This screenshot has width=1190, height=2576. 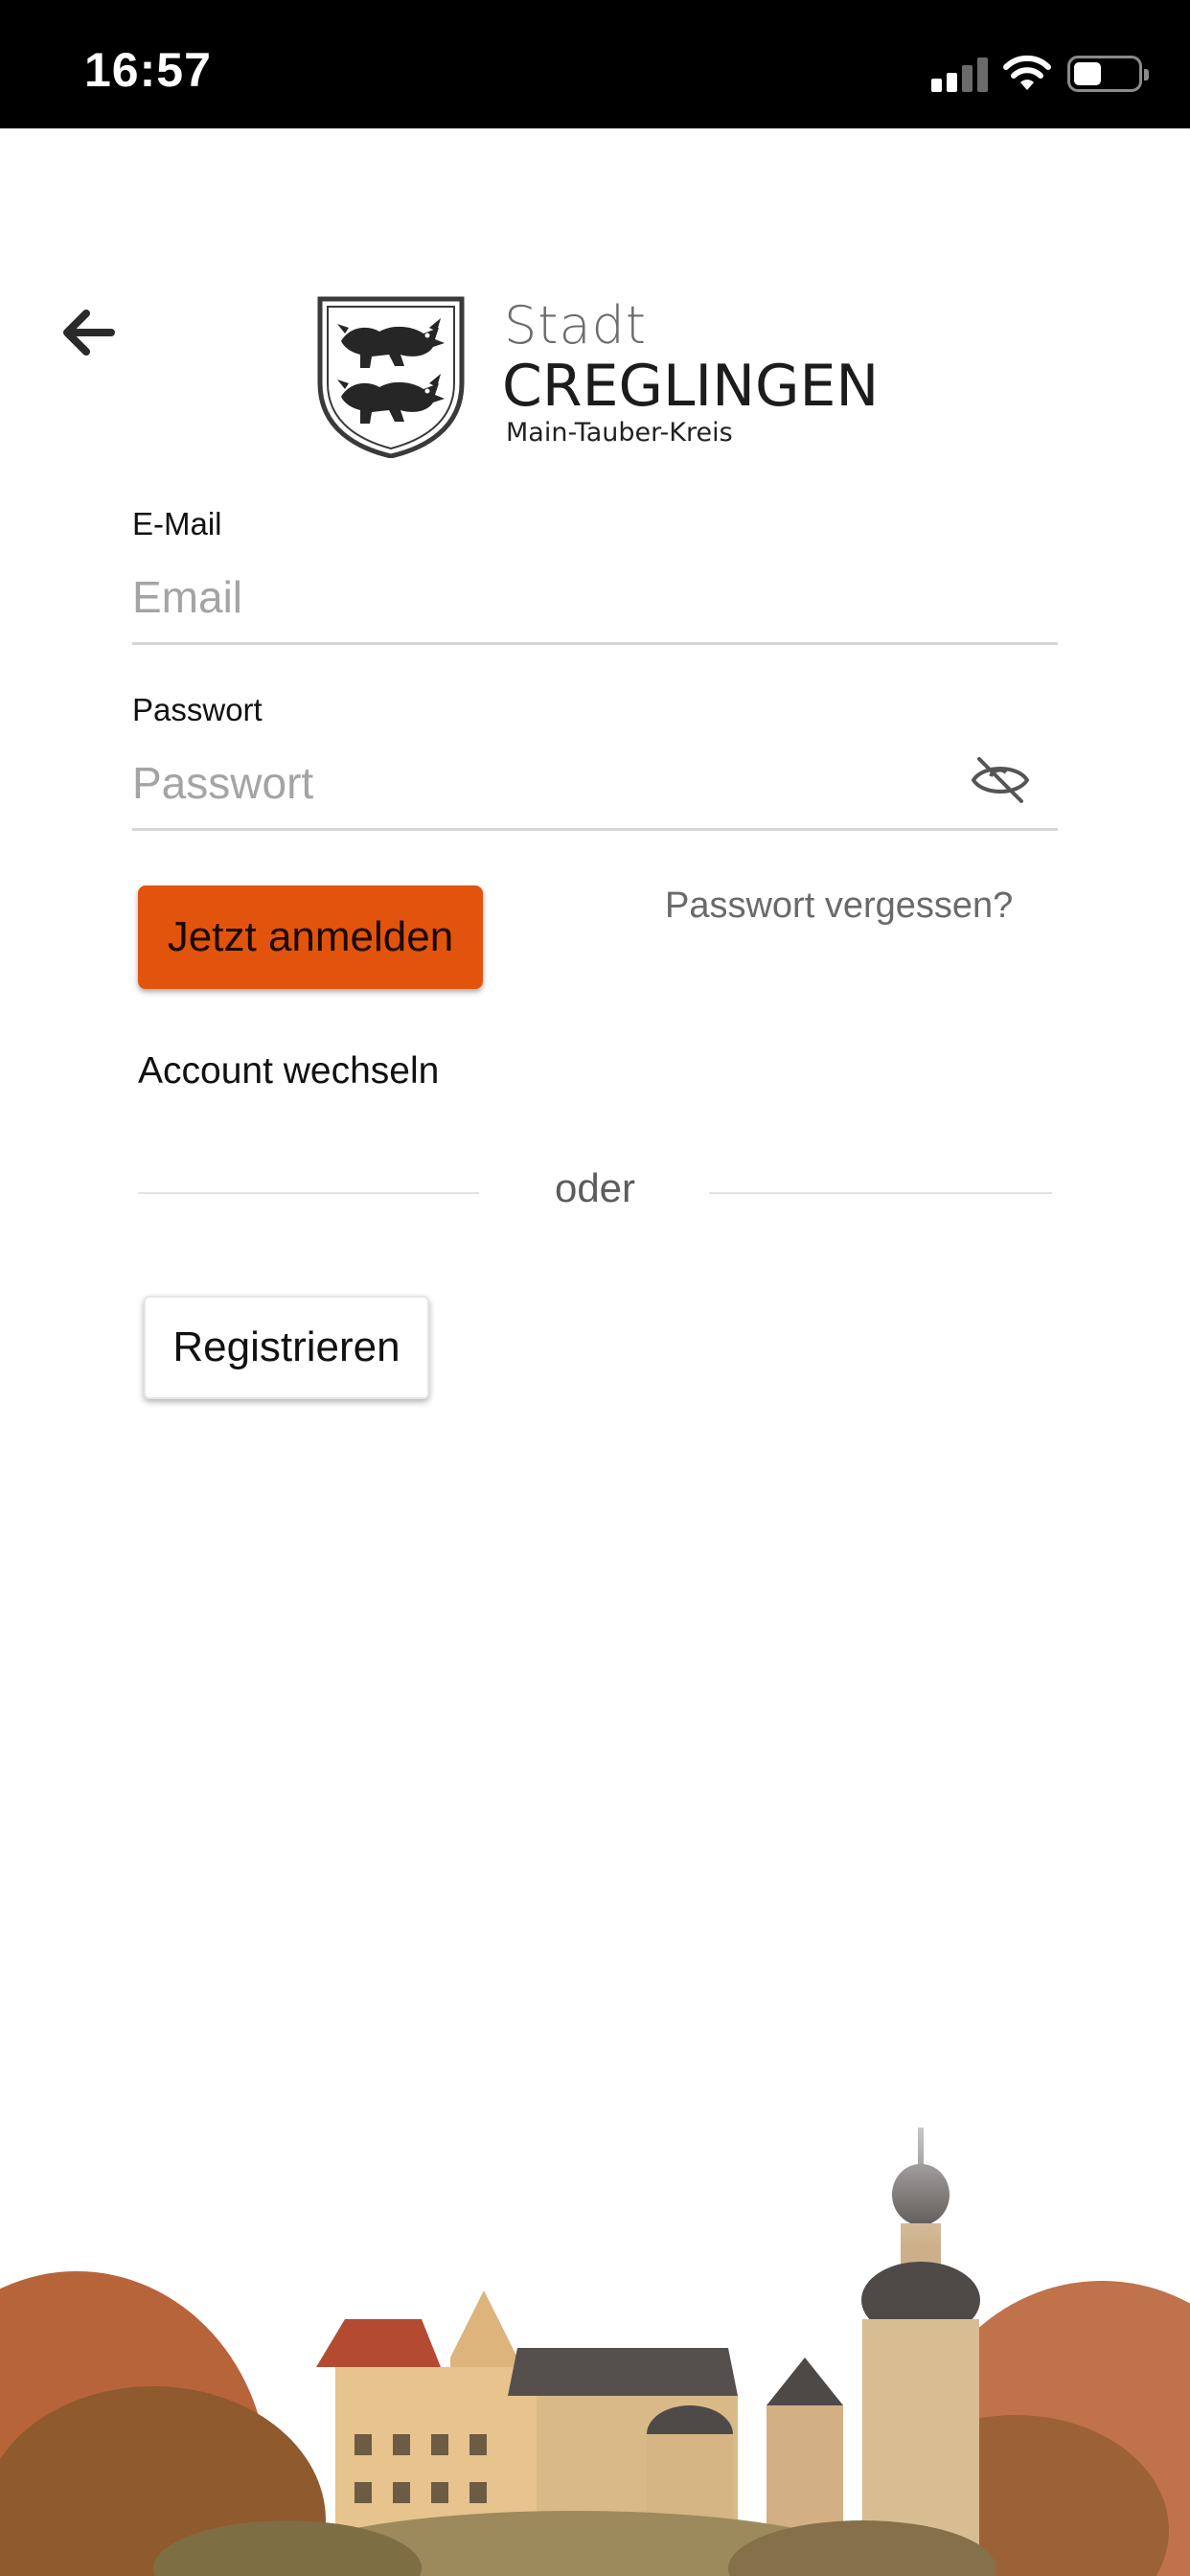 I want to click on email-field, so click(x=595, y=597).